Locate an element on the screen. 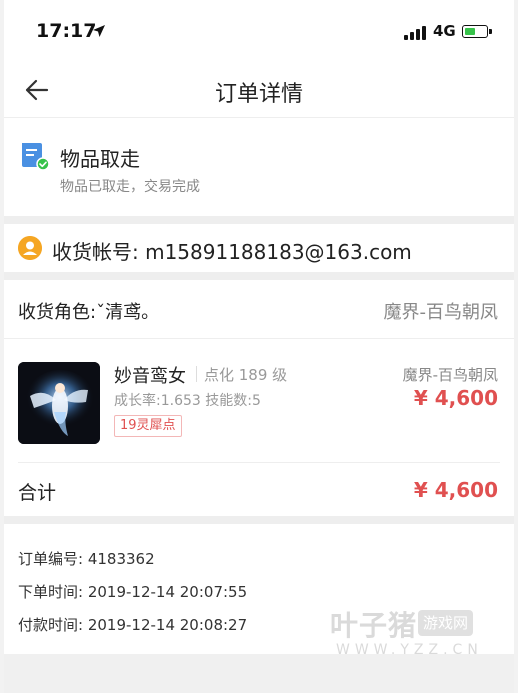 This screenshot has width=518, height=693. item-tag: 19灵犀点 is located at coordinates (148, 426).